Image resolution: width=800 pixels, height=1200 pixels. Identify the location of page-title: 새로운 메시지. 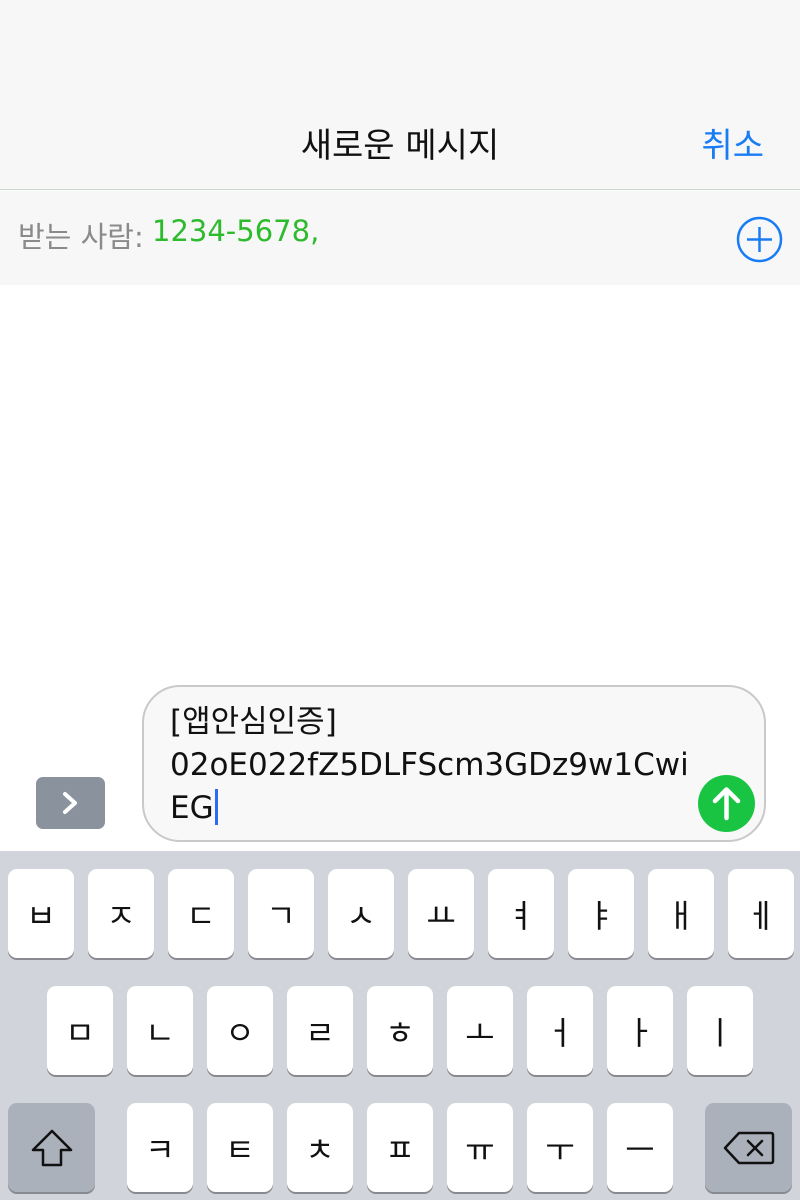
(400, 146).